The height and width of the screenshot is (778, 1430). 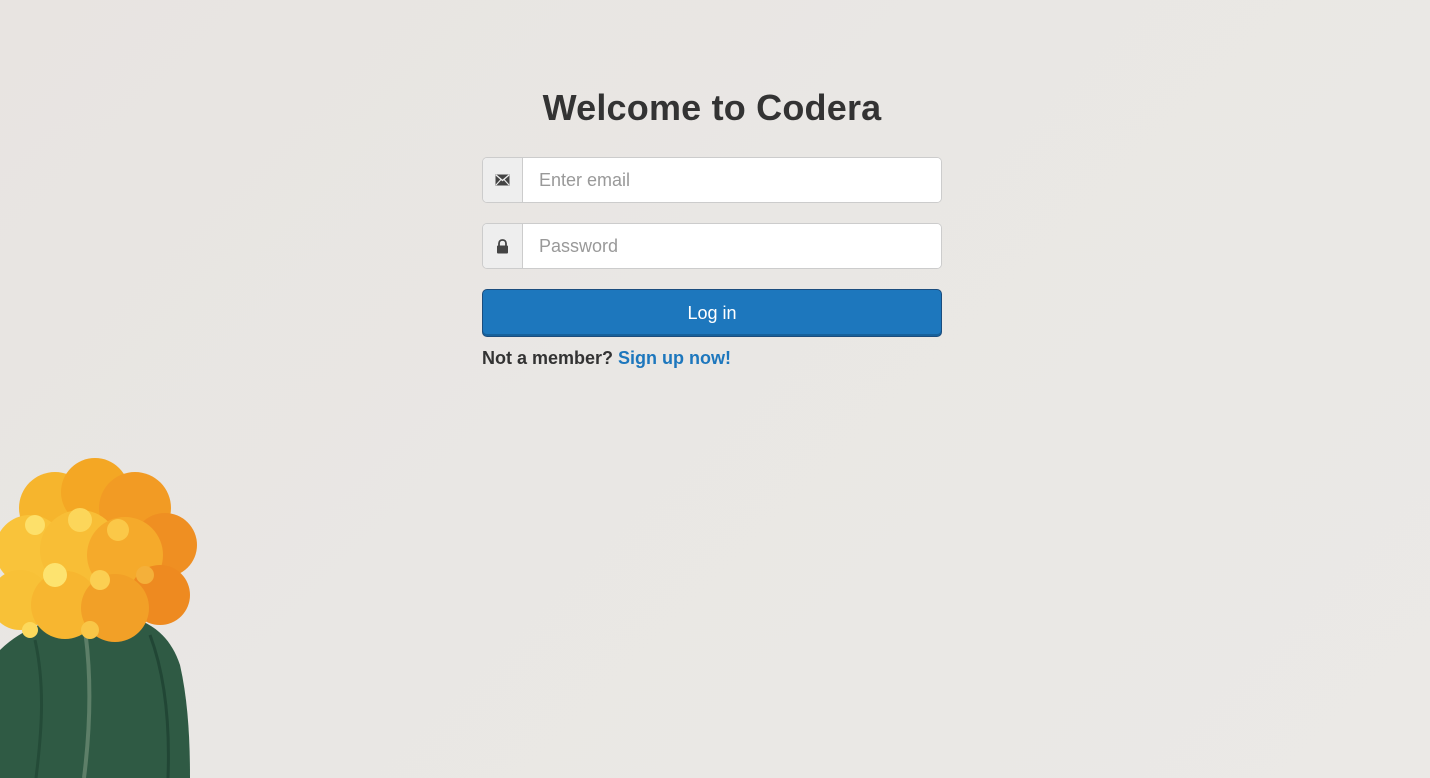 What do you see at coordinates (712, 313) in the screenshot?
I see `login-button: Log in` at bounding box center [712, 313].